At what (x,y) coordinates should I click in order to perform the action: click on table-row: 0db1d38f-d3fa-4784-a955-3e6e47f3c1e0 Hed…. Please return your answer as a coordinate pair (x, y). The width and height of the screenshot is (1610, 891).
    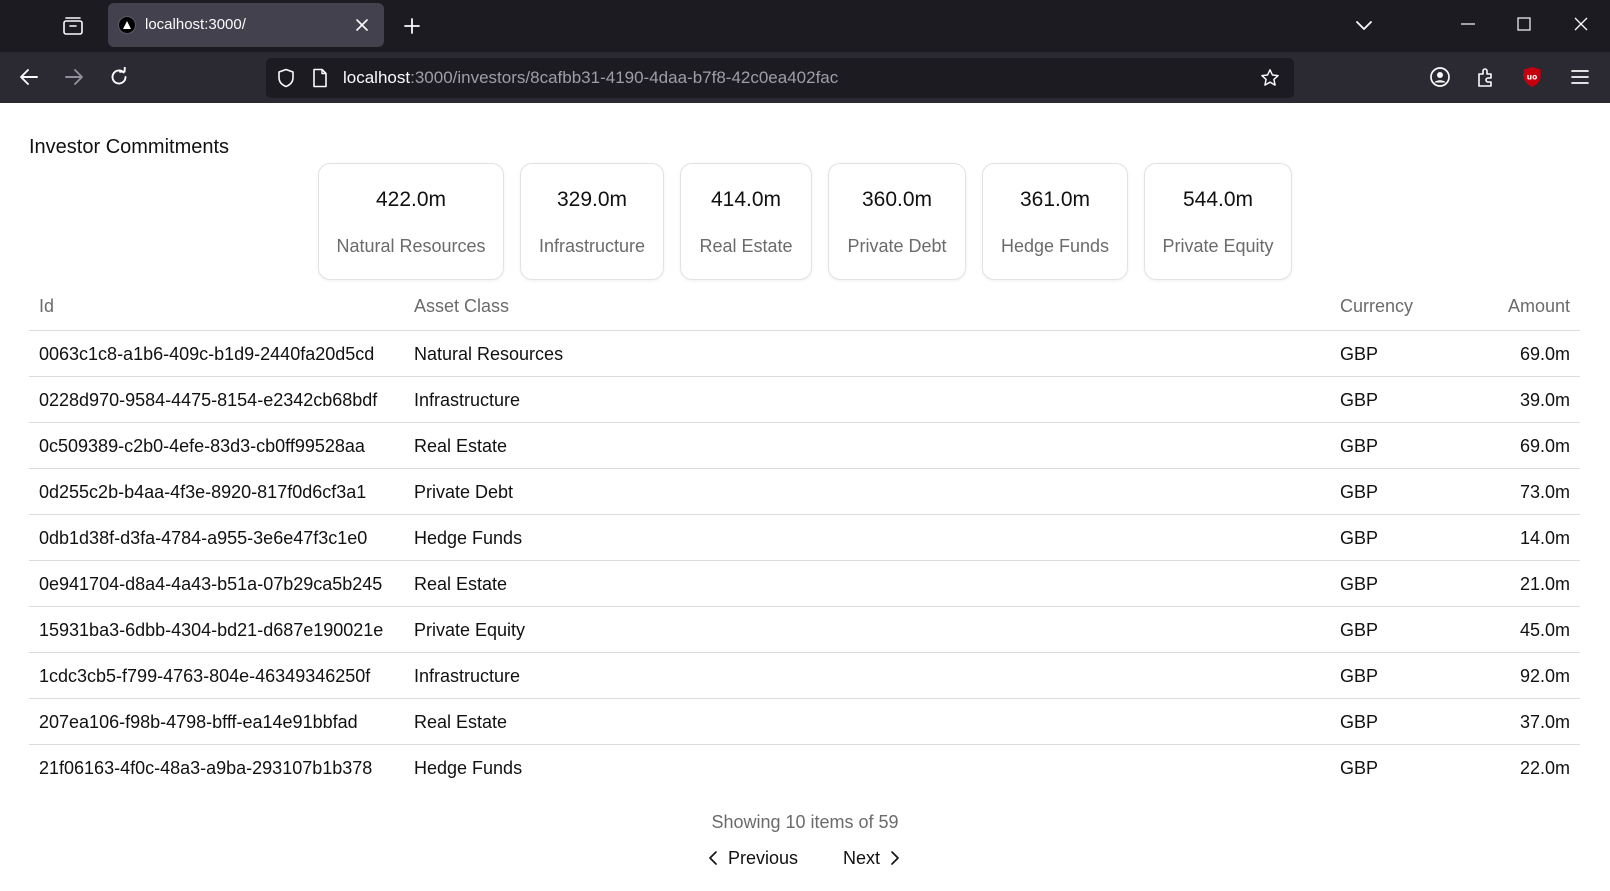
    Looking at the image, I should click on (804, 538).